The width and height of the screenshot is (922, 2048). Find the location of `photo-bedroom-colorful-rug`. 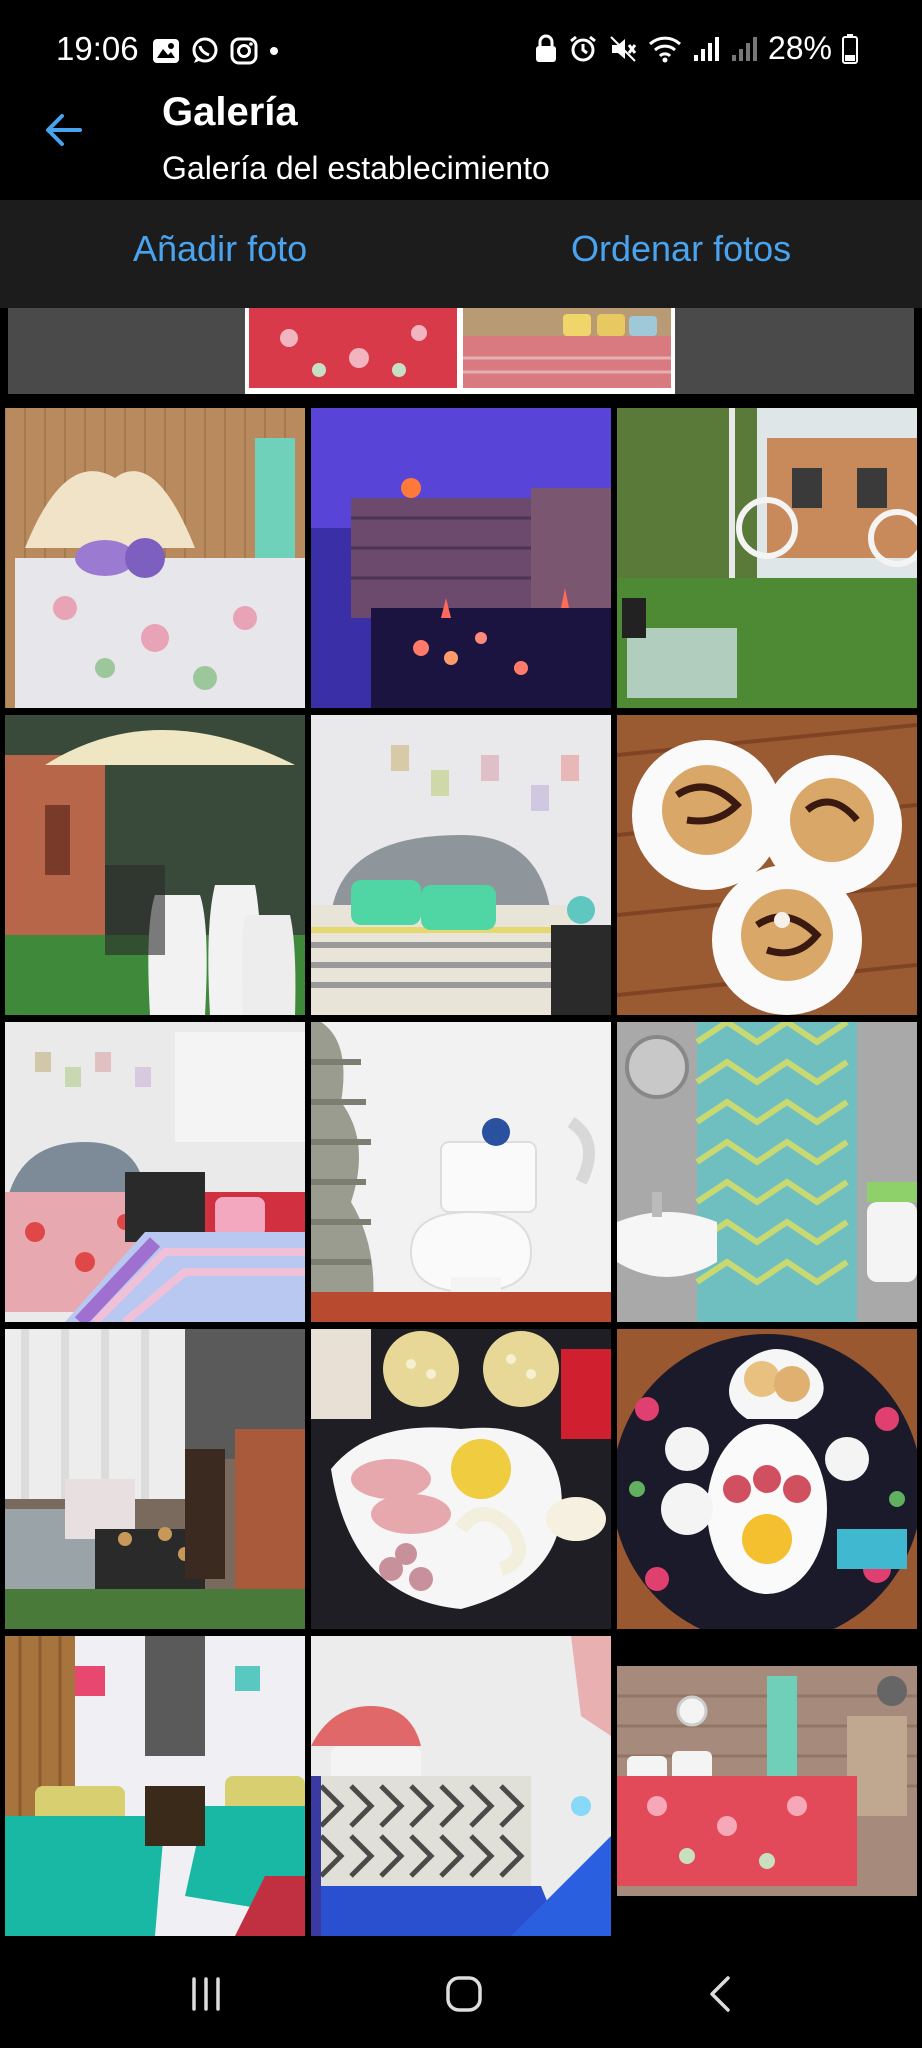

photo-bedroom-colorful-rug is located at coordinates (155, 1172).